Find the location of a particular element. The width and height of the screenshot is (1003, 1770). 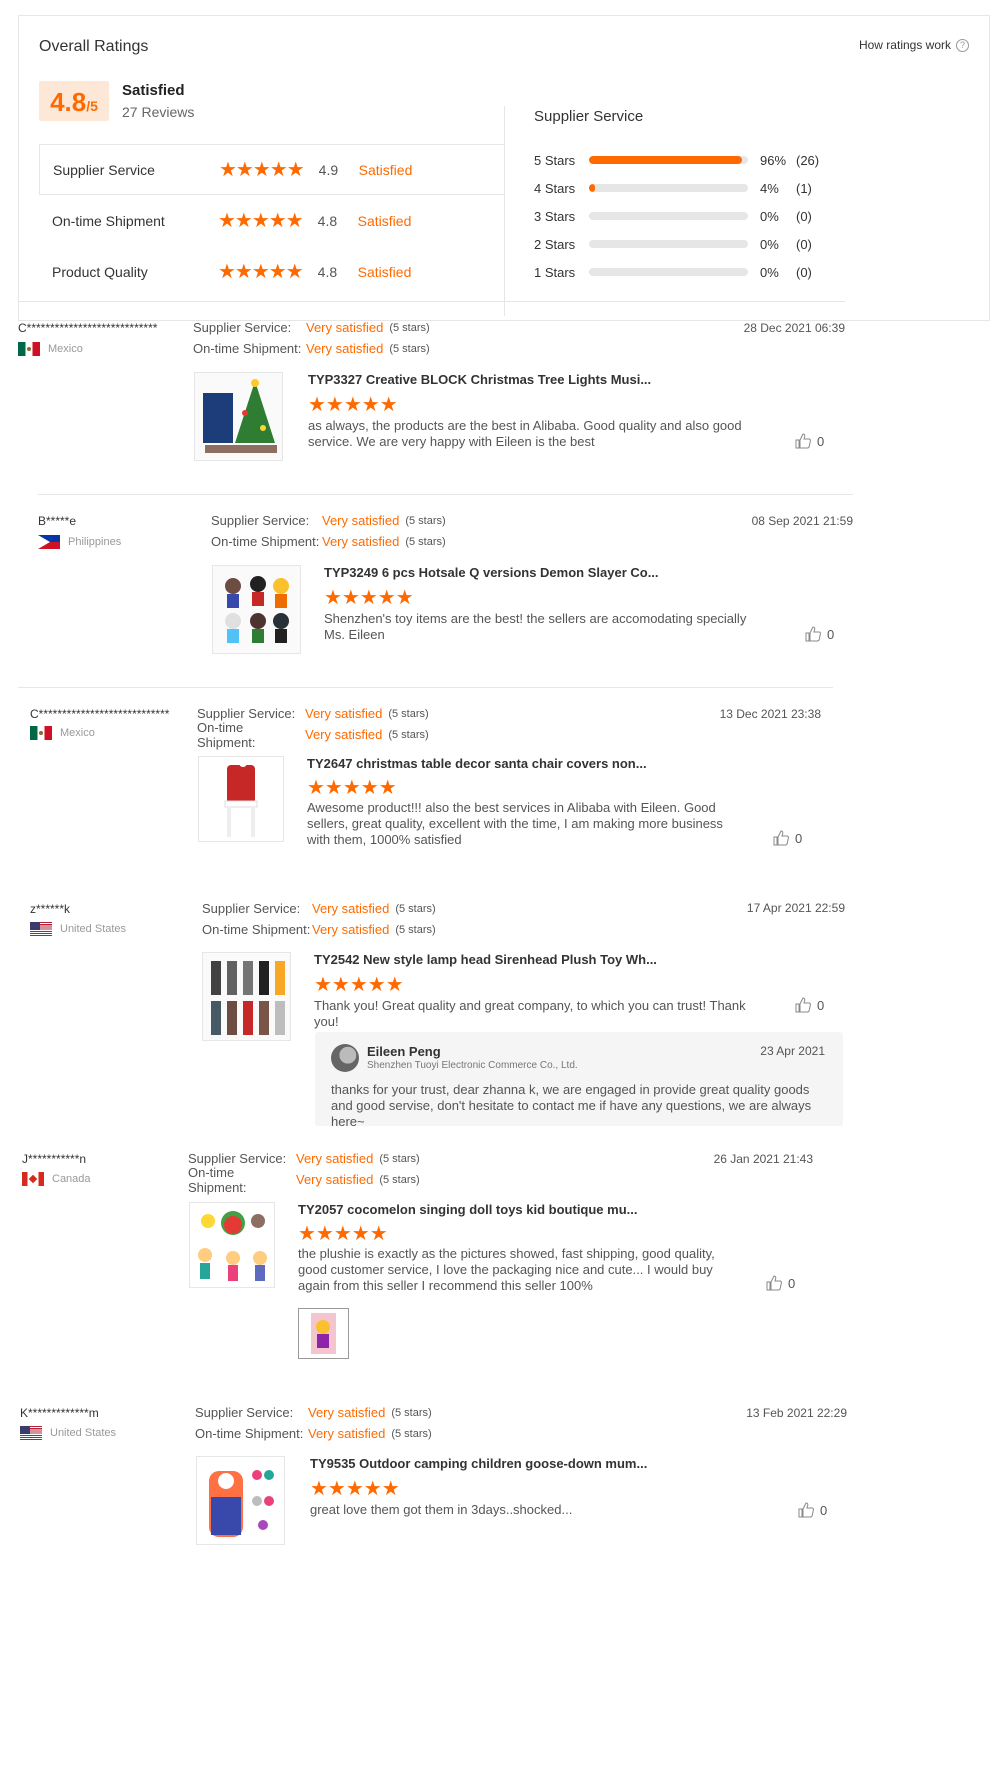

supplier-service-stars: (5 stars) is located at coordinates (415, 908).